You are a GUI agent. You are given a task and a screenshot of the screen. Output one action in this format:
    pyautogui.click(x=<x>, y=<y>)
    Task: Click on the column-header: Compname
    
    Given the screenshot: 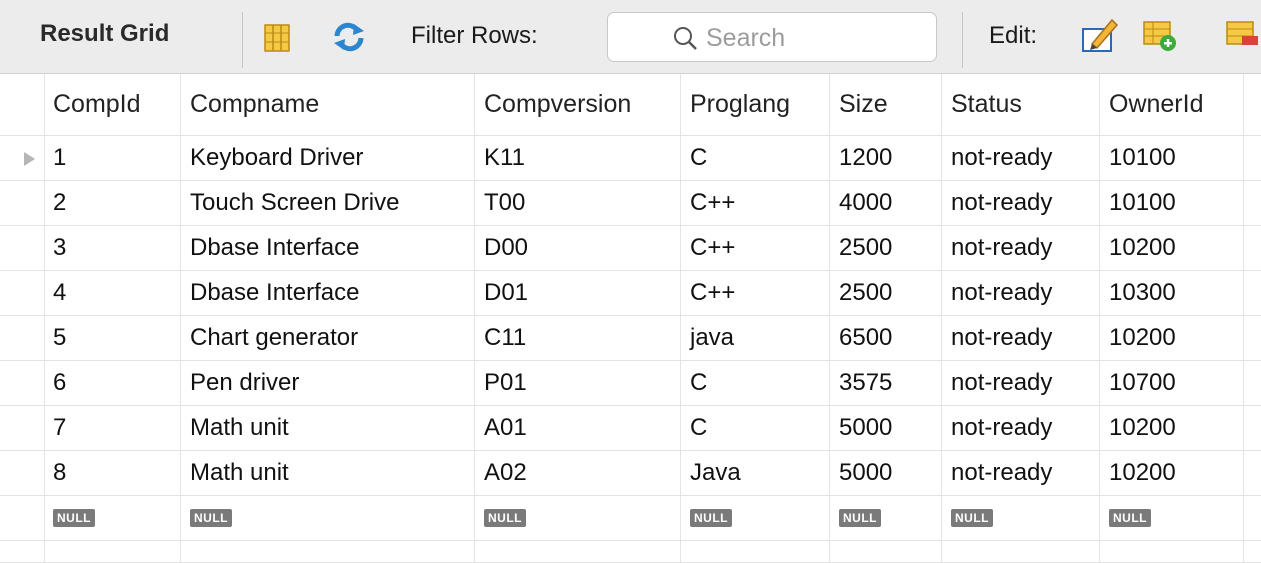 What is the action you would take?
    pyautogui.click(x=328, y=104)
    